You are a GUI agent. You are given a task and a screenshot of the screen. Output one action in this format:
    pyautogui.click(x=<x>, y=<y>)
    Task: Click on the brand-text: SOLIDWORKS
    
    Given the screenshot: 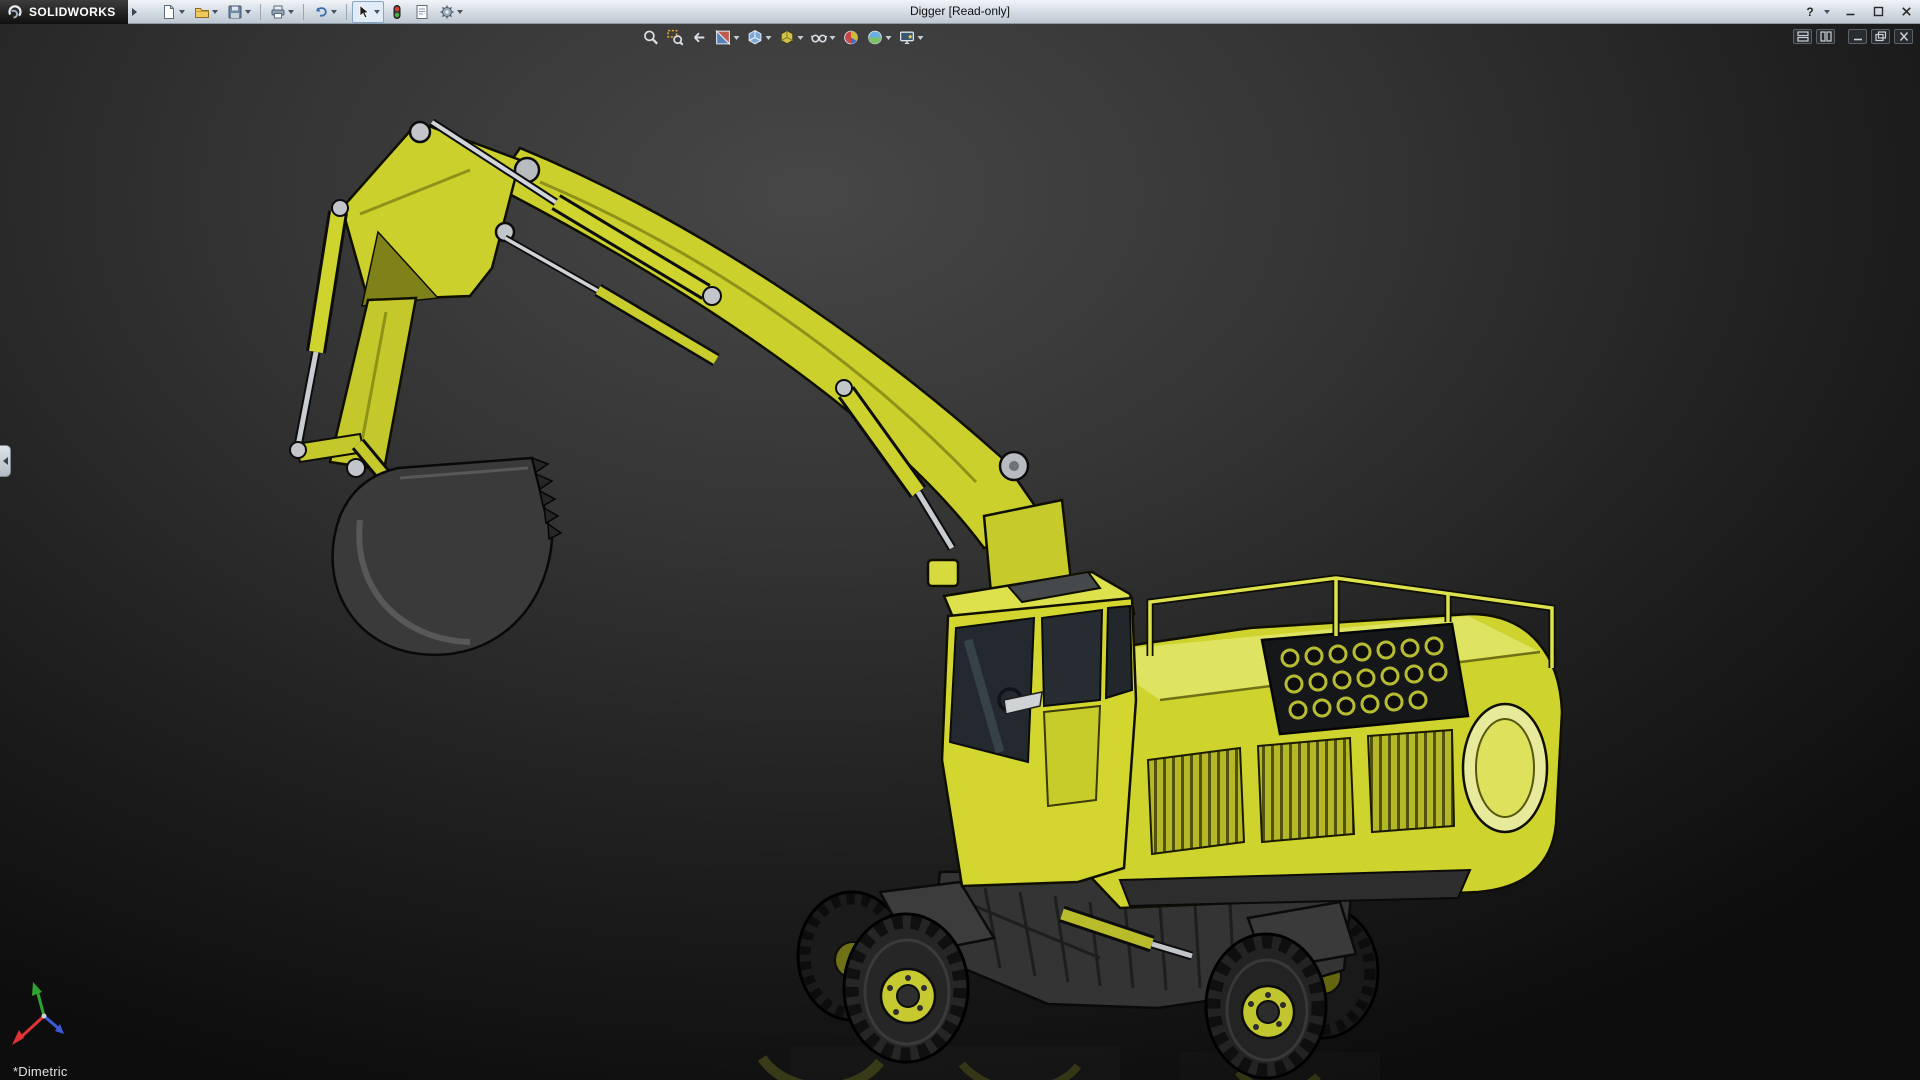 What is the action you would take?
    pyautogui.click(x=72, y=11)
    